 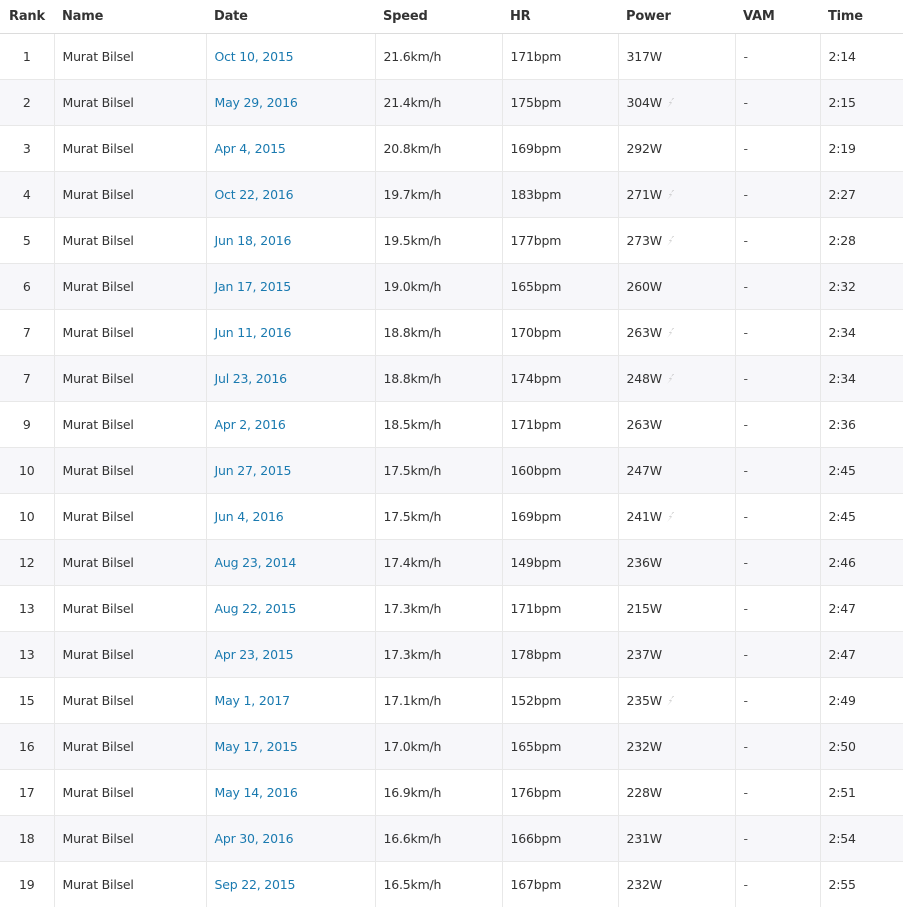 I want to click on rank-cell: 7, so click(x=27, y=332).